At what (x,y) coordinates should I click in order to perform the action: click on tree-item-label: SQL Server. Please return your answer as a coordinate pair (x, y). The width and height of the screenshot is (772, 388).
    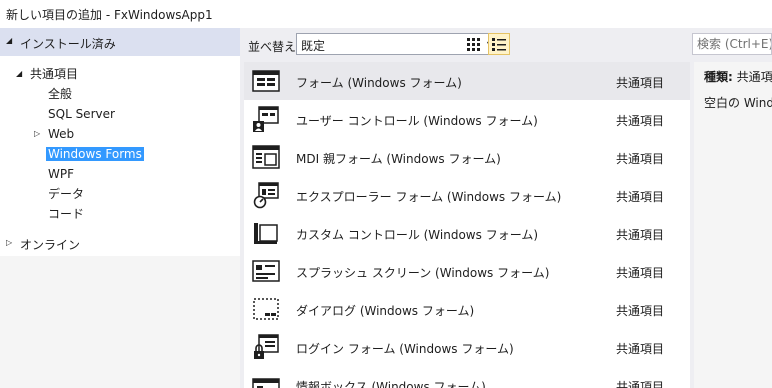
    Looking at the image, I should click on (81, 114).